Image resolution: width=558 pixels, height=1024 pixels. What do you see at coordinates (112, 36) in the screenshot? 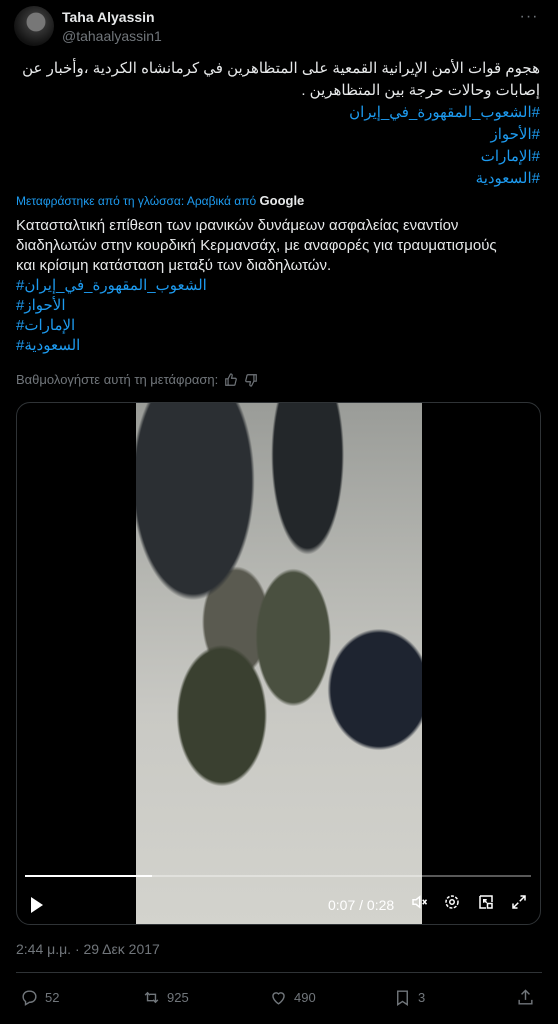
I see `author-handle: @tahaalyassin1` at bounding box center [112, 36].